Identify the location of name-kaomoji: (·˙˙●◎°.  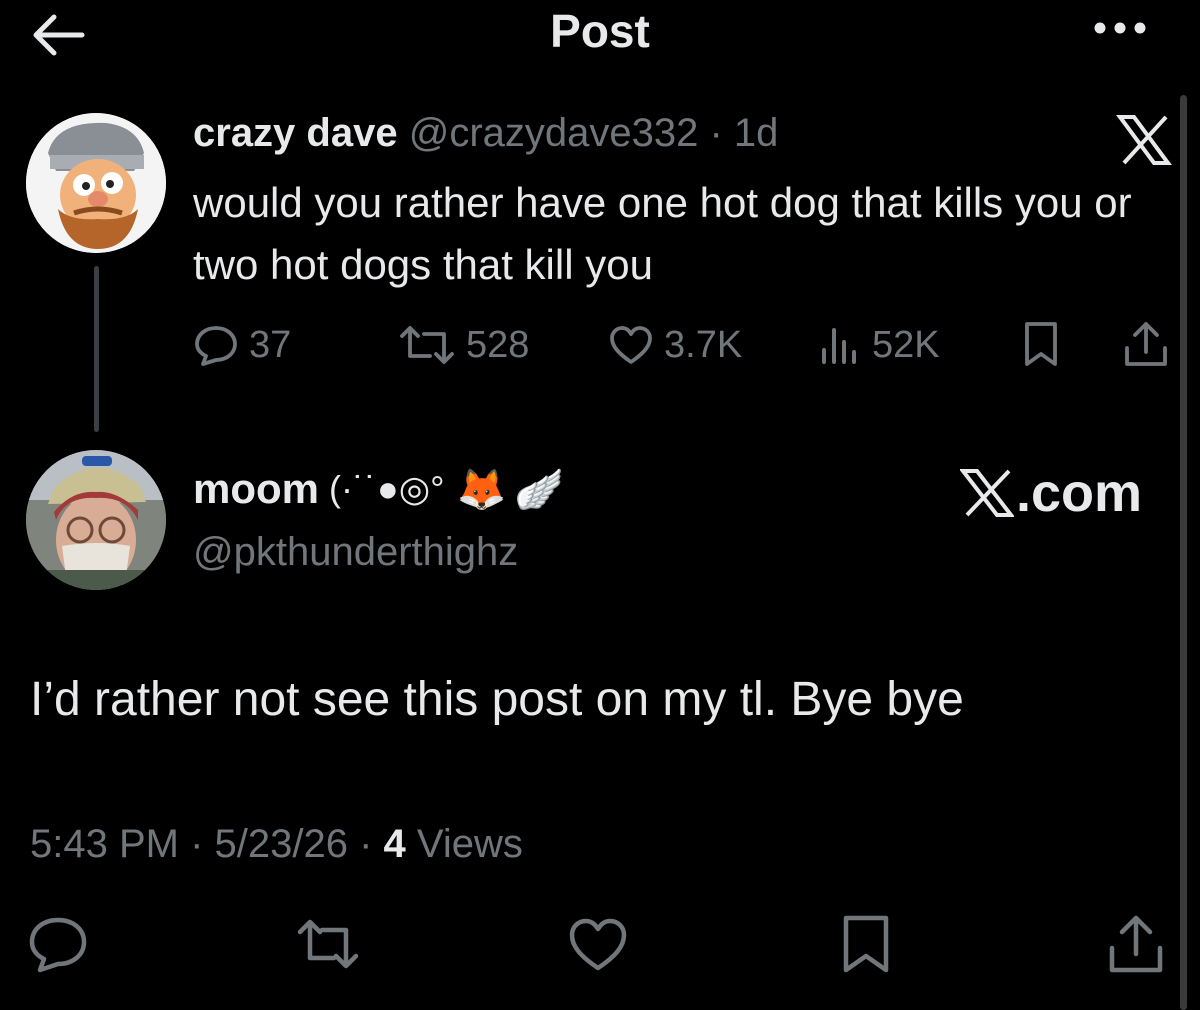
(387, 488).